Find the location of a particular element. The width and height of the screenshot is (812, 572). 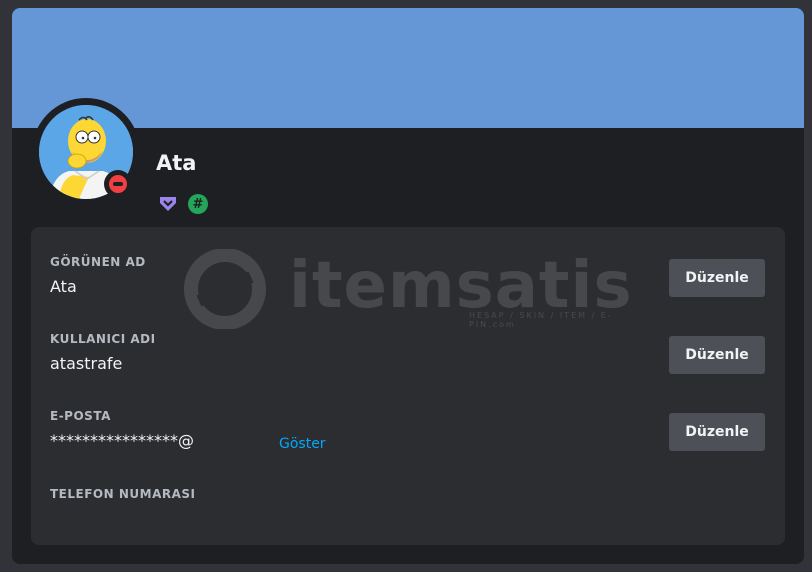

username-label: KULLANICI ADI is located at coordinates (103, 339).